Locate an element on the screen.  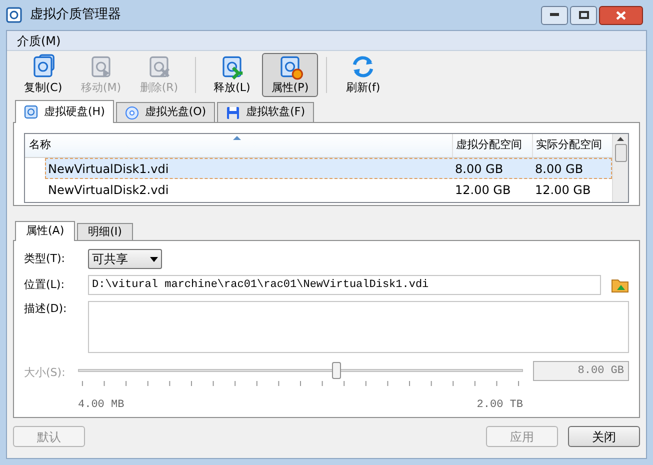
tab: 虚拟硬盘(H) is located at coordinates (64, 111).